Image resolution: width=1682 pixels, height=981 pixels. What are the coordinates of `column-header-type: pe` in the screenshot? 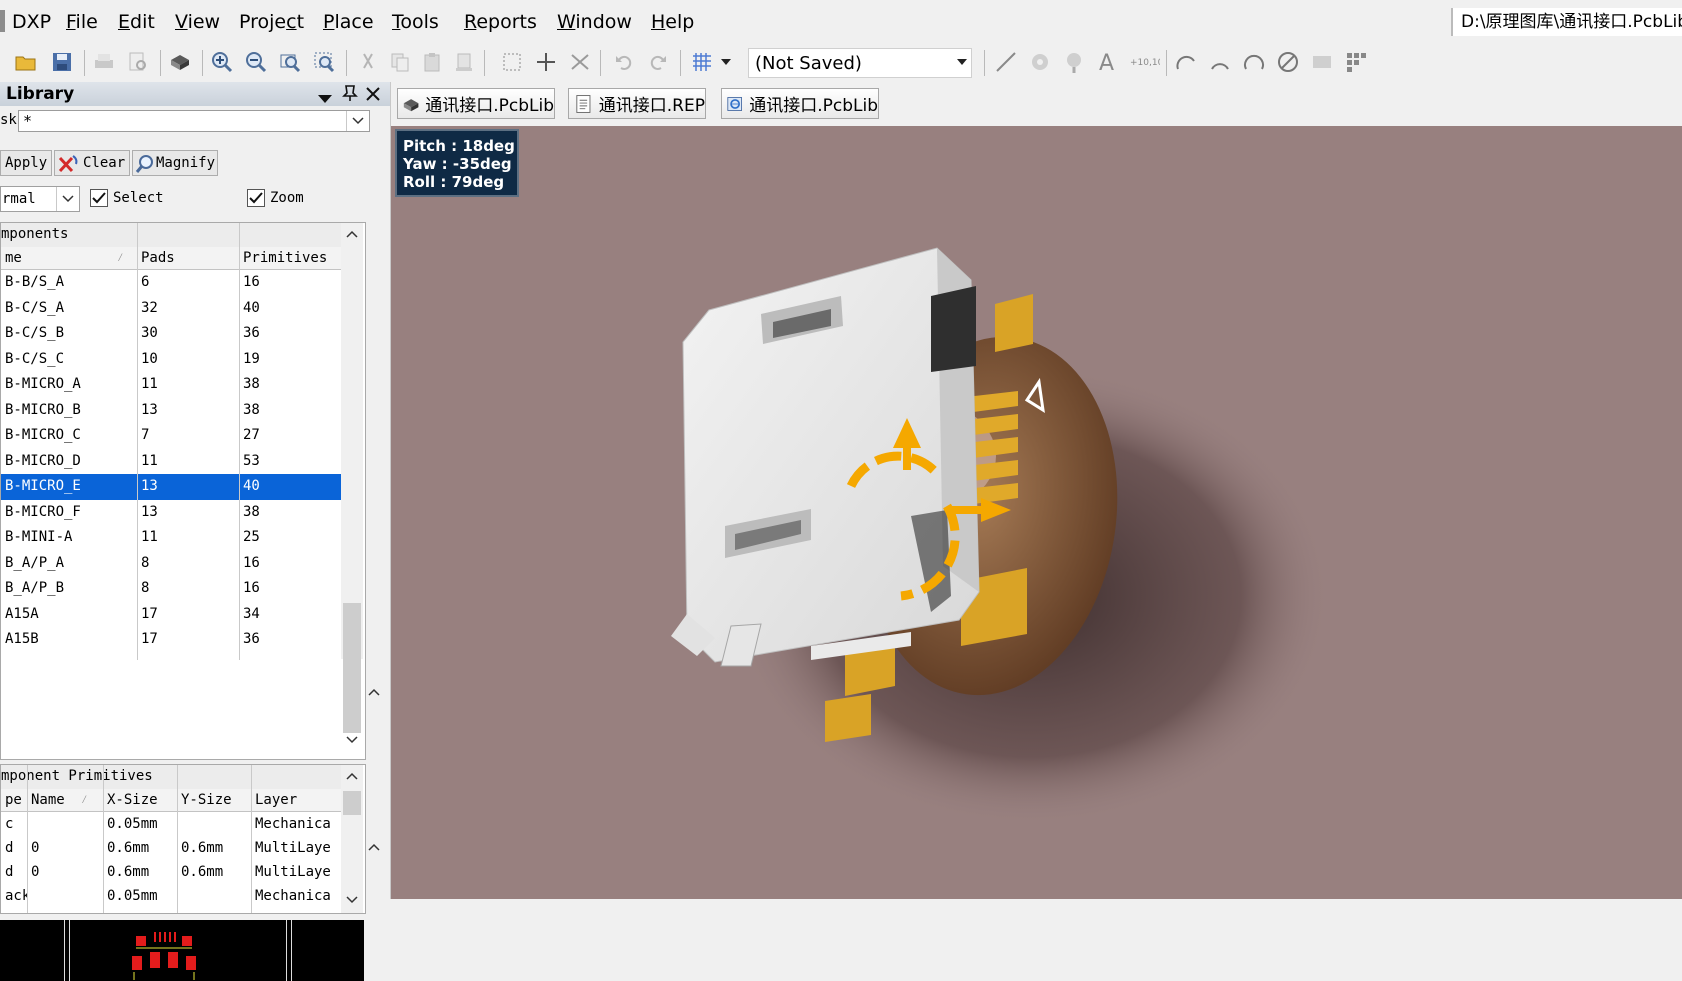 It's located at (14, 800).